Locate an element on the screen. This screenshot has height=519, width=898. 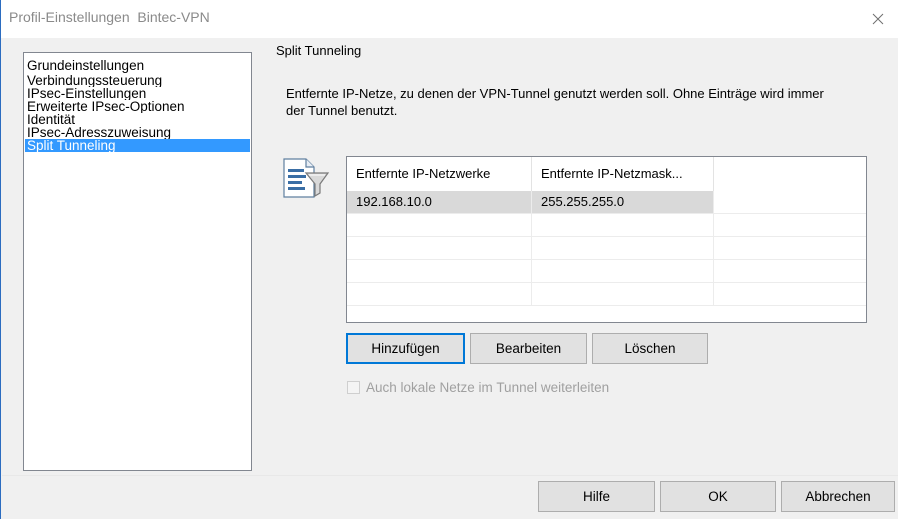
table-row: 192.168.10.0 255.255.255.0 is located at coordinates (606, 202).